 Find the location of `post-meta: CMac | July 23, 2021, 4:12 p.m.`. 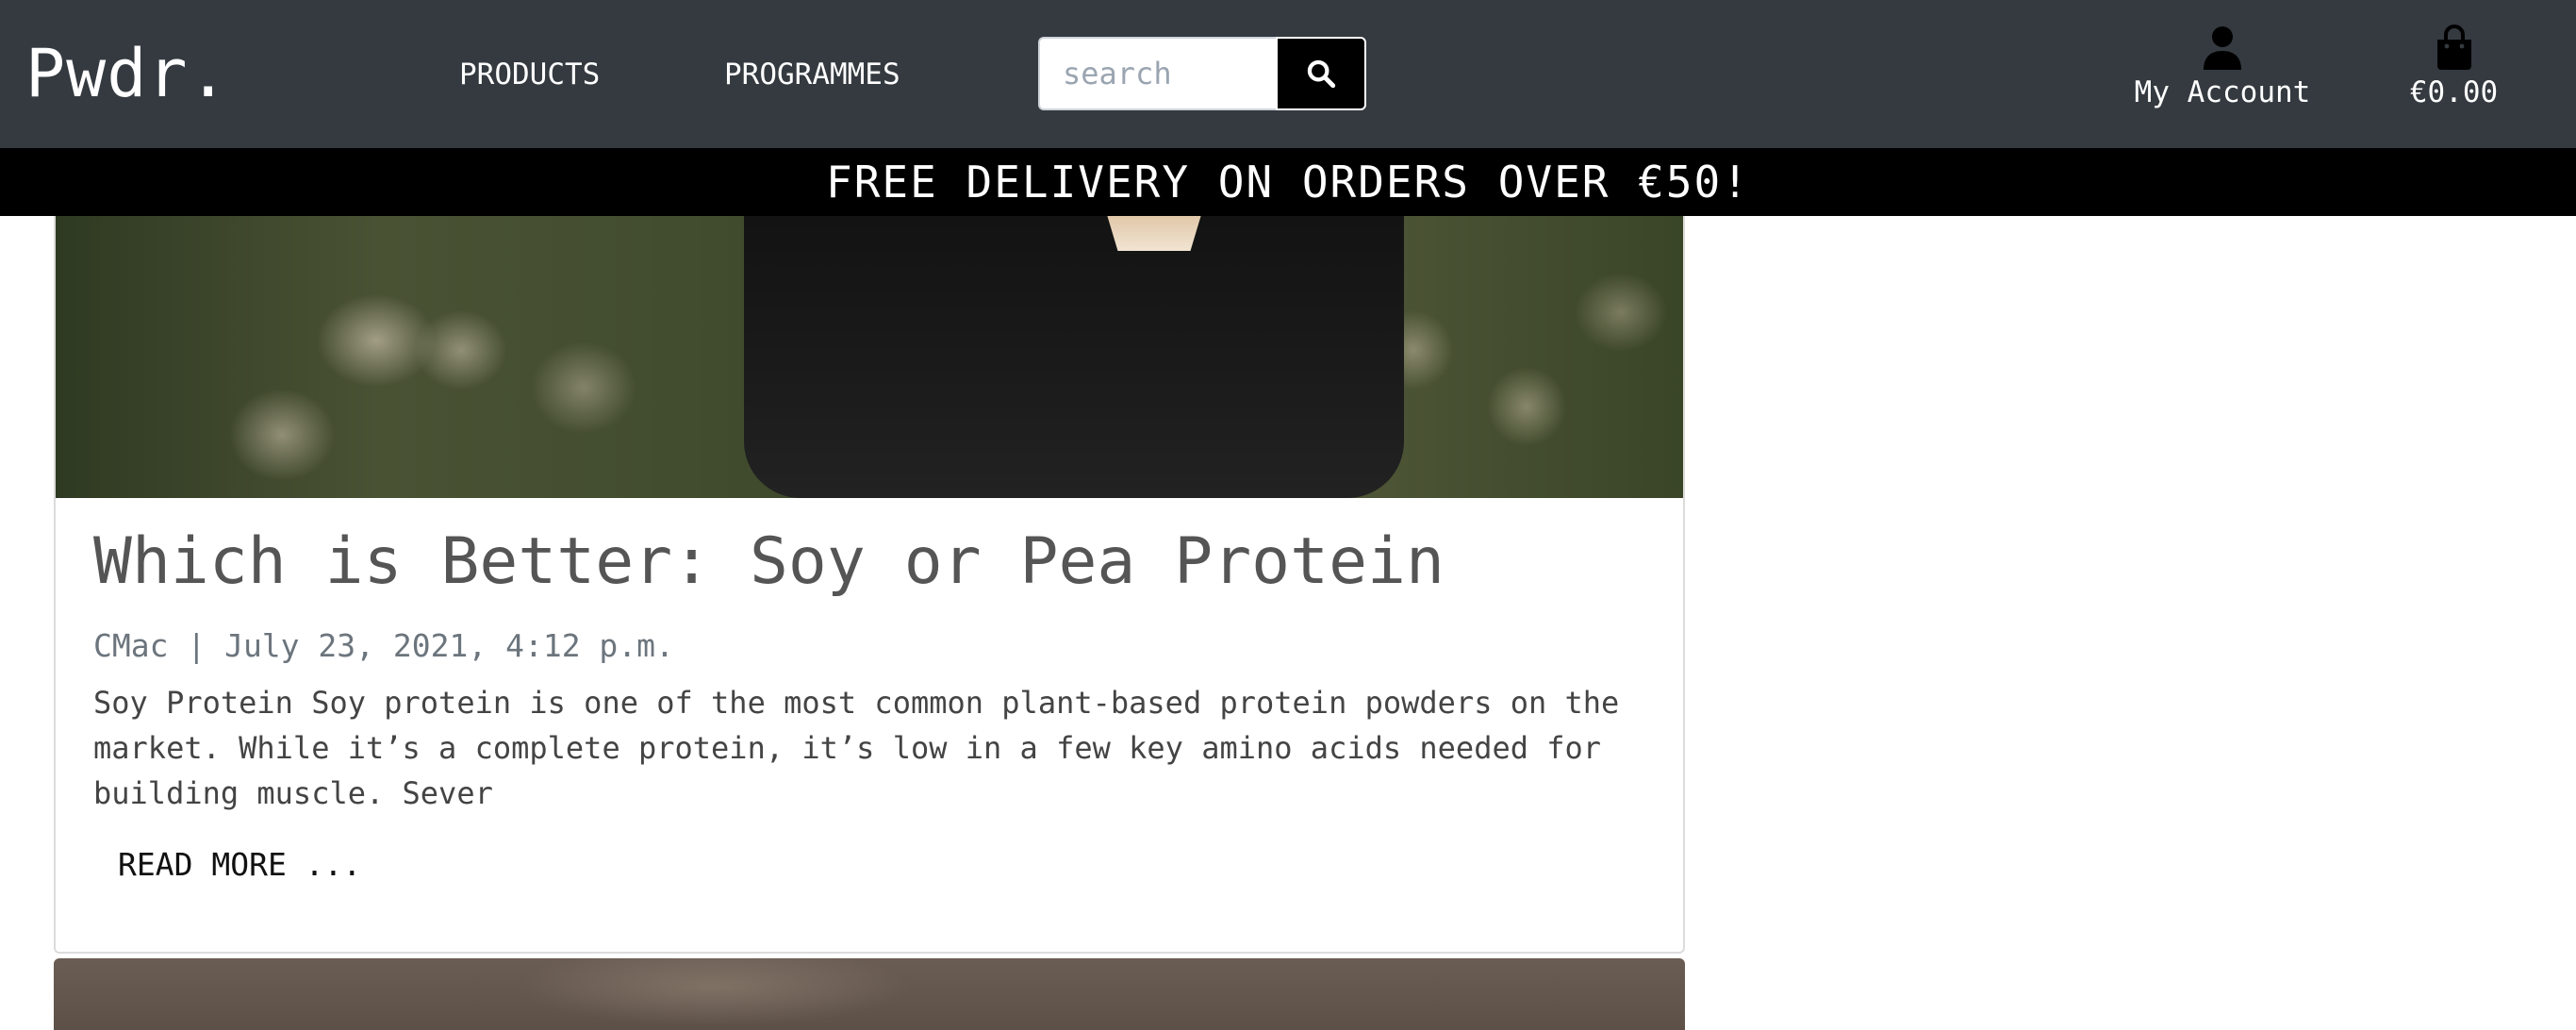

post-meta: CMac | July 23, 2021, 4:12 p.m. is located at coordinates (383, 646).